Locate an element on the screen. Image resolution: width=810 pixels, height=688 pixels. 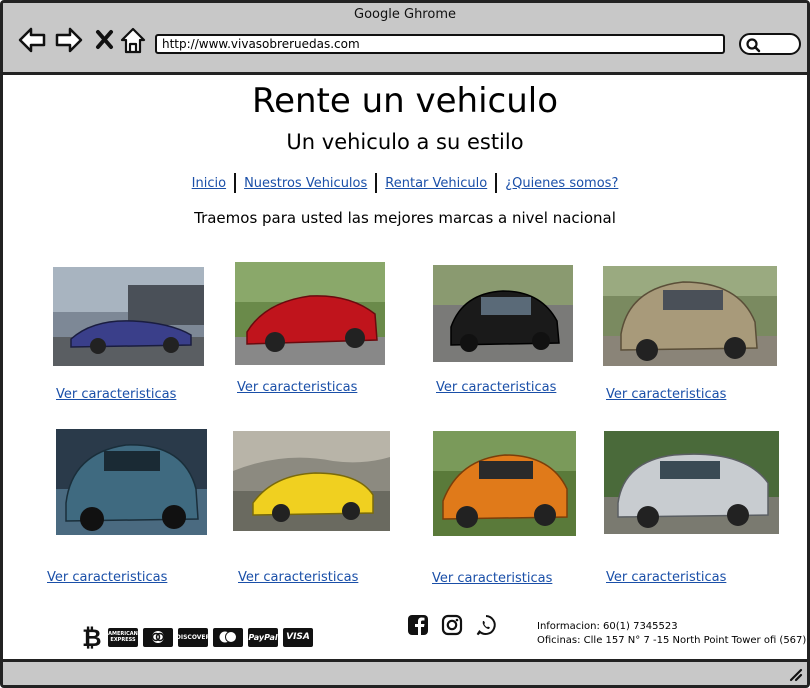
car-6-details-link: Ver caracteristicas is located at coordinates (298, 577).